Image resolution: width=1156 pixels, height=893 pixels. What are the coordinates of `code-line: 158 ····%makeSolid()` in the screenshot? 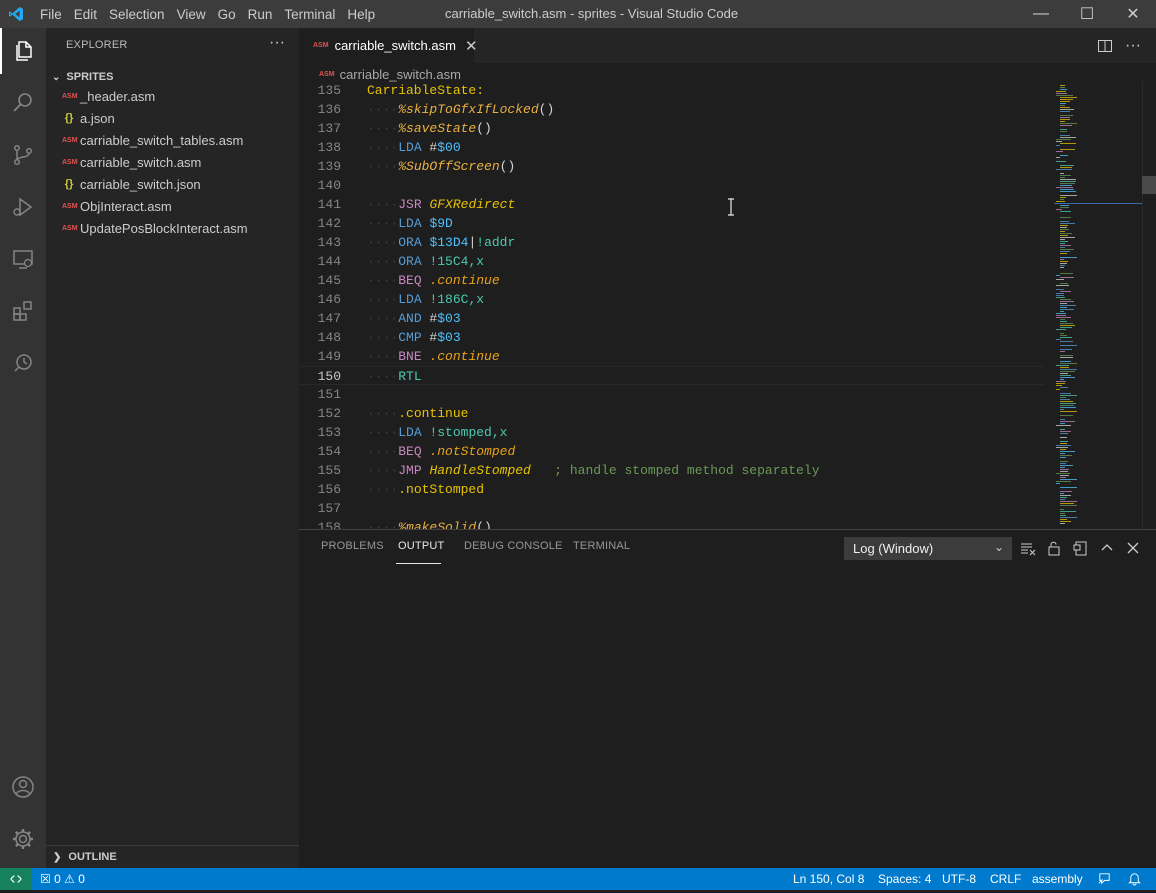 It's located at (671, 523).